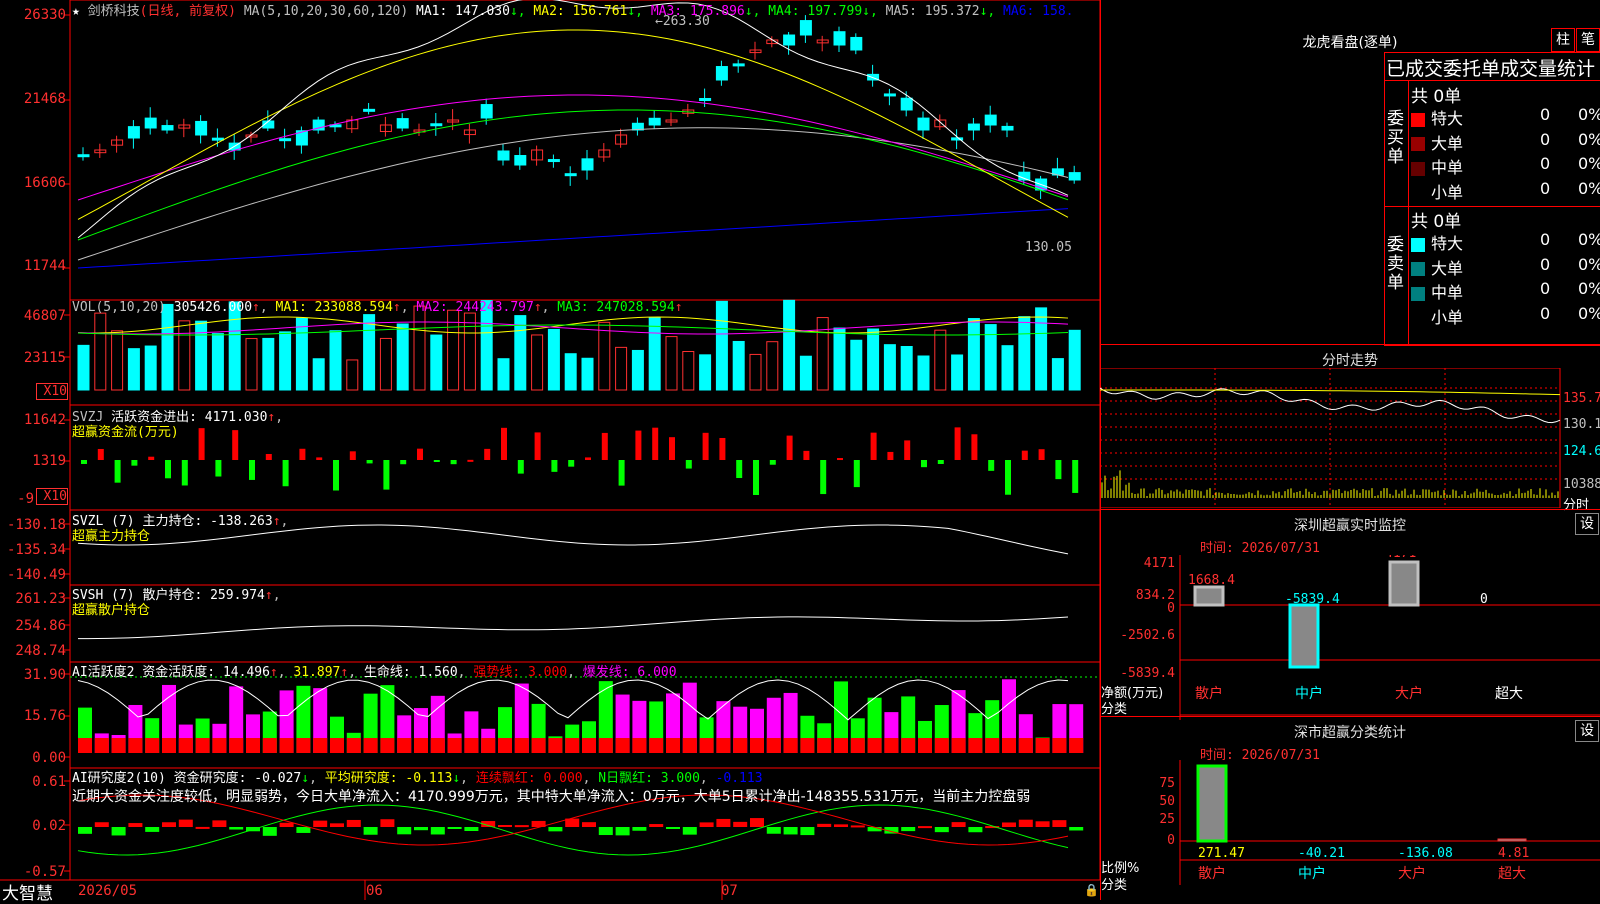  What do you see at coordinates (573, 628) in the screenshot?
I see `retail-holding-line` at bounding box center [573, 628].